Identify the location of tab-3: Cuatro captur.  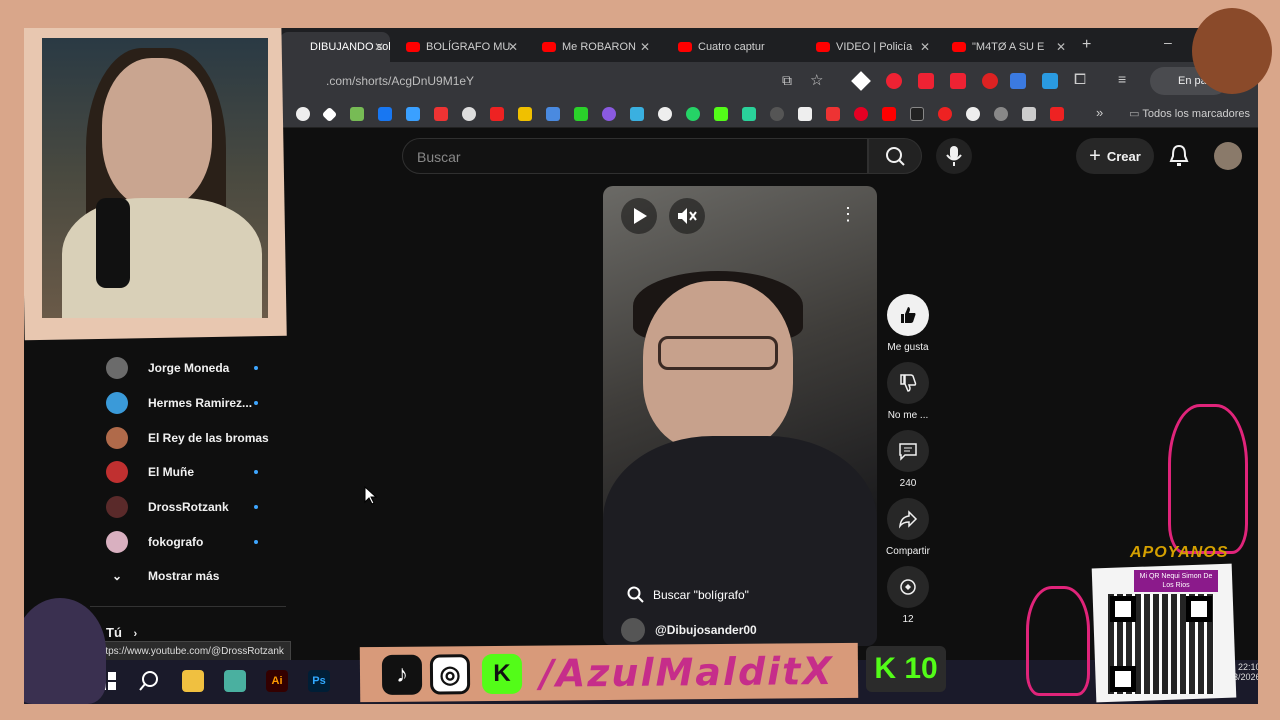
(736, 47).